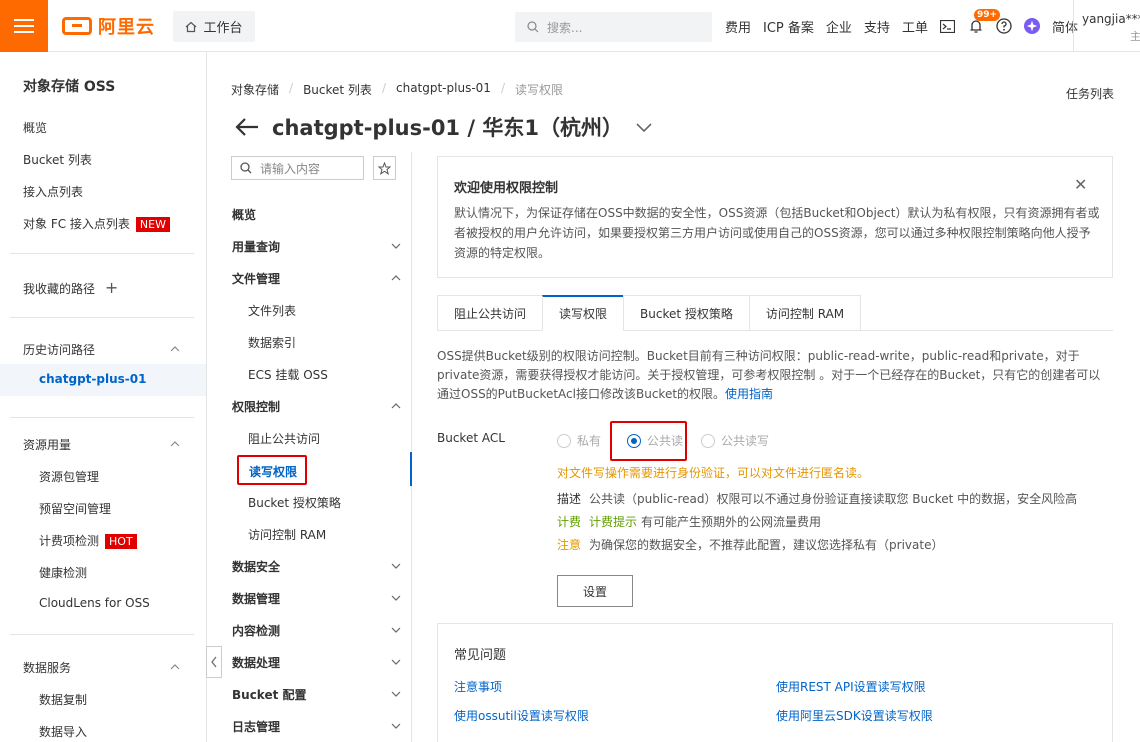 This screenshot has width=1140, height=742. Describe the element at coordinates (121, 541) in the screenshot. I see `hot-tag: HOT` at that location.